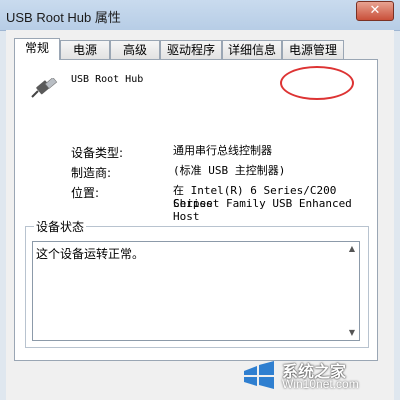  Describe the element at coordinates (222, 150) in the screenshot. I see `device-type-value: 通用串行总线控制器` at that location.